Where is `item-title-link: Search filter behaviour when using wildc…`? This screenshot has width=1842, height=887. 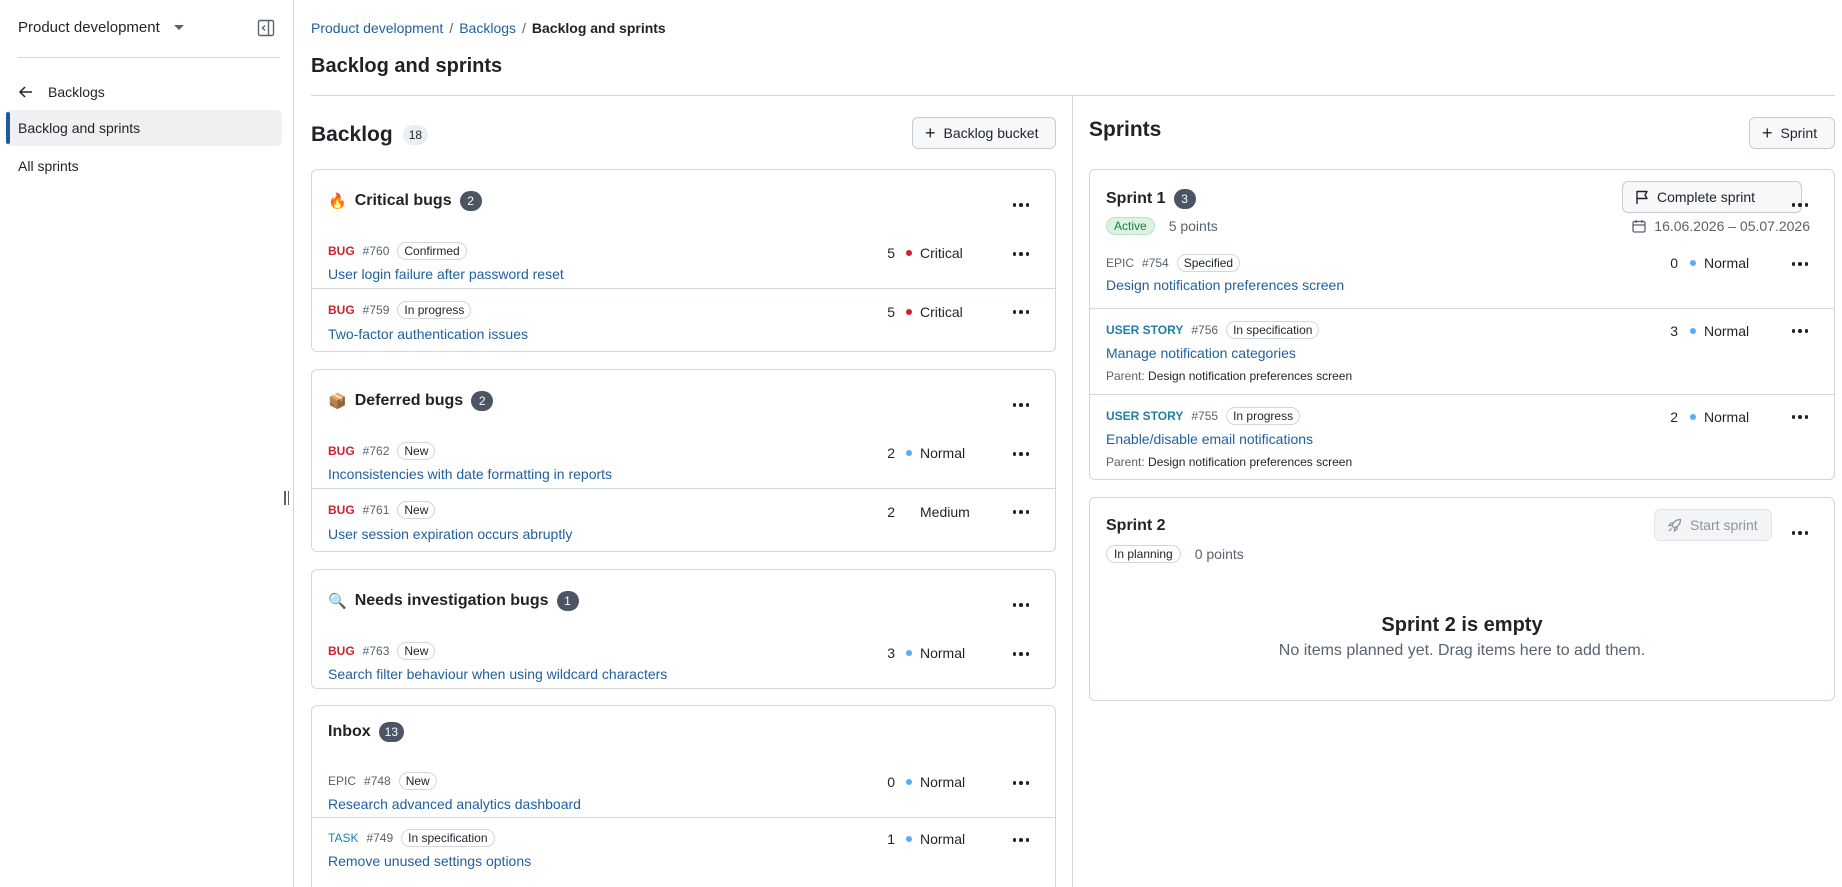
item-title-link: Search filter behaviour when using wildc… is located at coordinates (497, 674).